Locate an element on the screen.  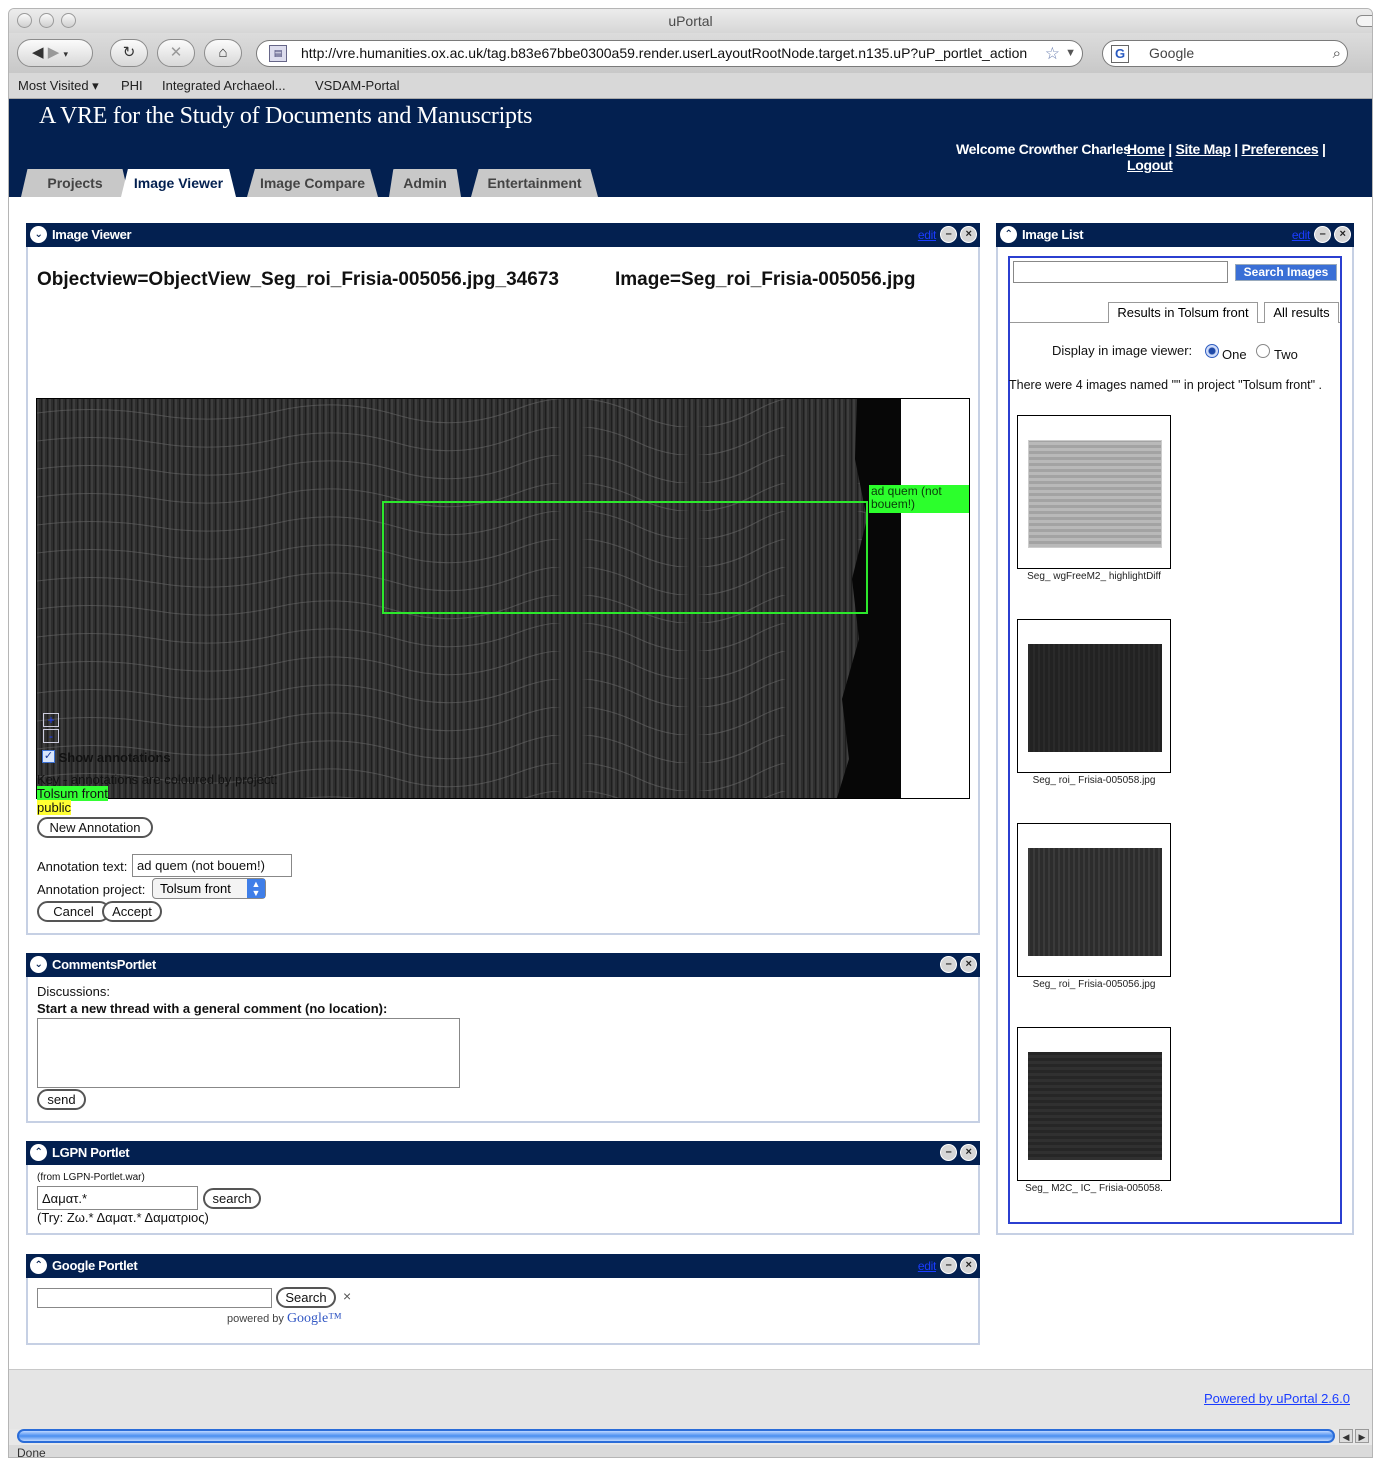
radio-two is located at coordinates (1263, 351).